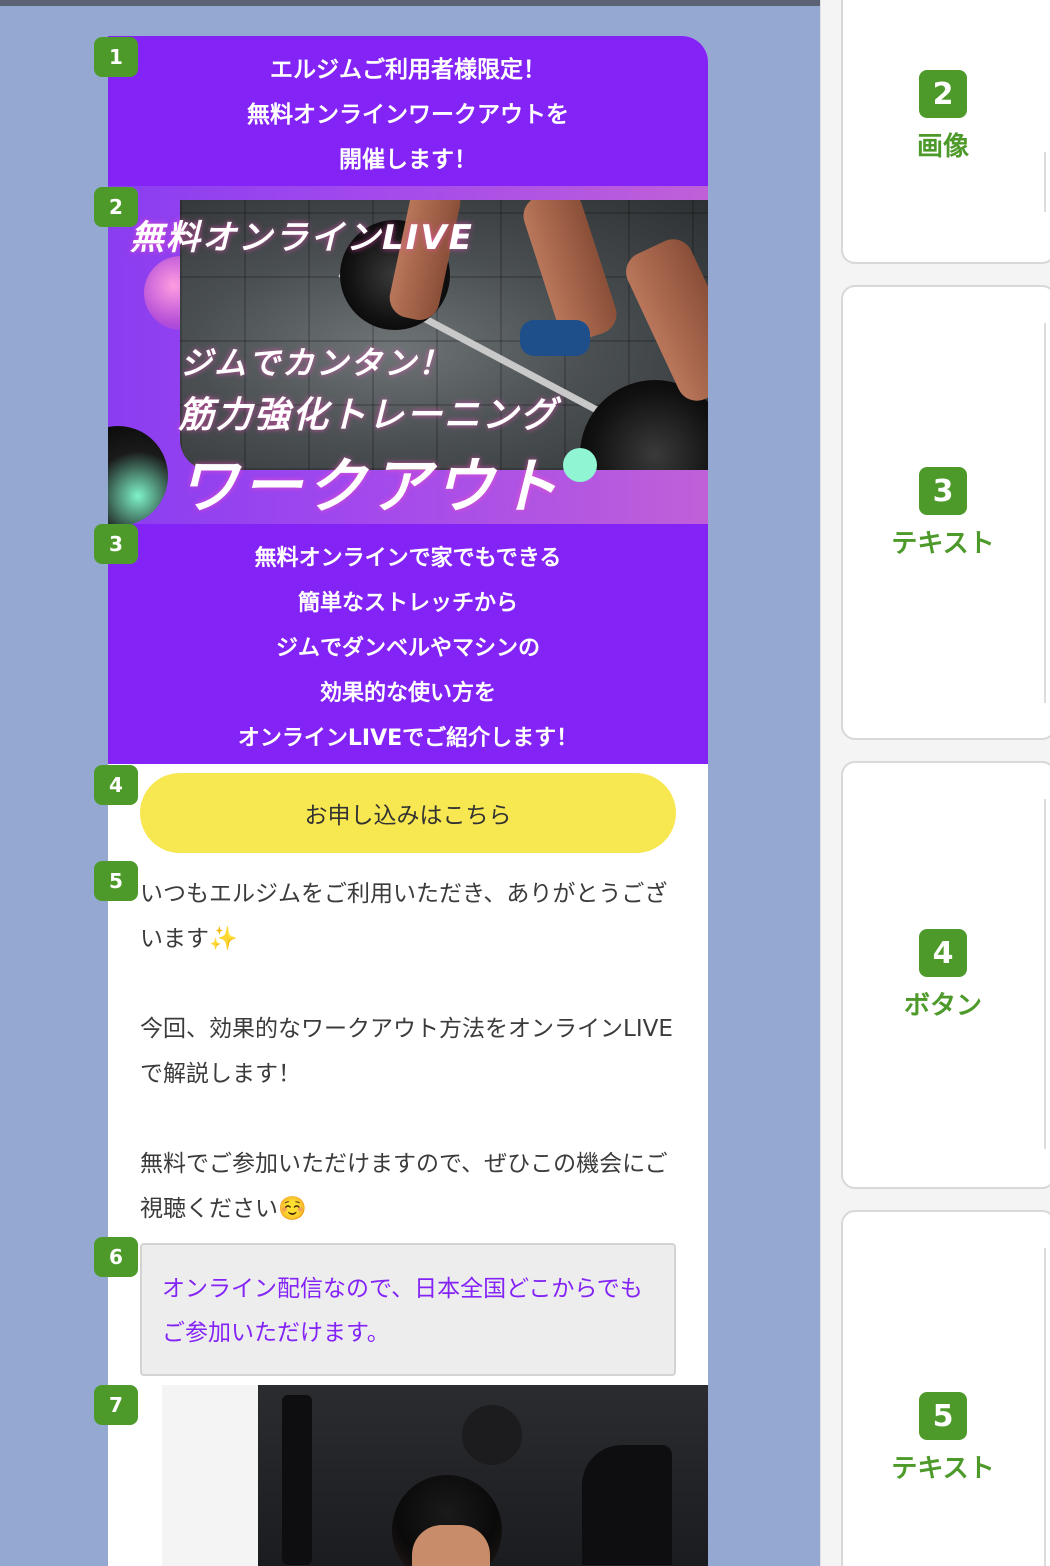  I want to click on title-line: 開催します！, so click(408, 160).